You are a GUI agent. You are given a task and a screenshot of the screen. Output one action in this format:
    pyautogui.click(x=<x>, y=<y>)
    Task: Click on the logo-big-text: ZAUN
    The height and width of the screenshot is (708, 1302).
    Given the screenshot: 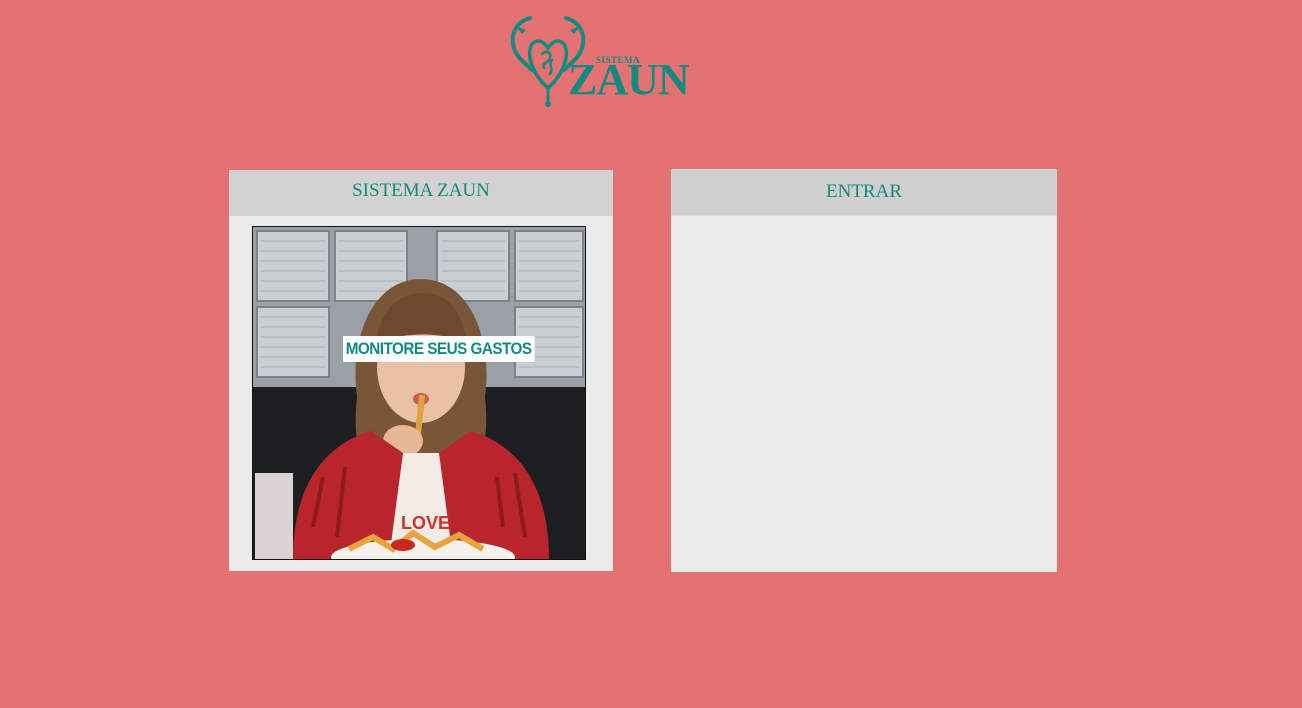 What is the action you would take?
    pyautogui.click(x=629, y=79)
    